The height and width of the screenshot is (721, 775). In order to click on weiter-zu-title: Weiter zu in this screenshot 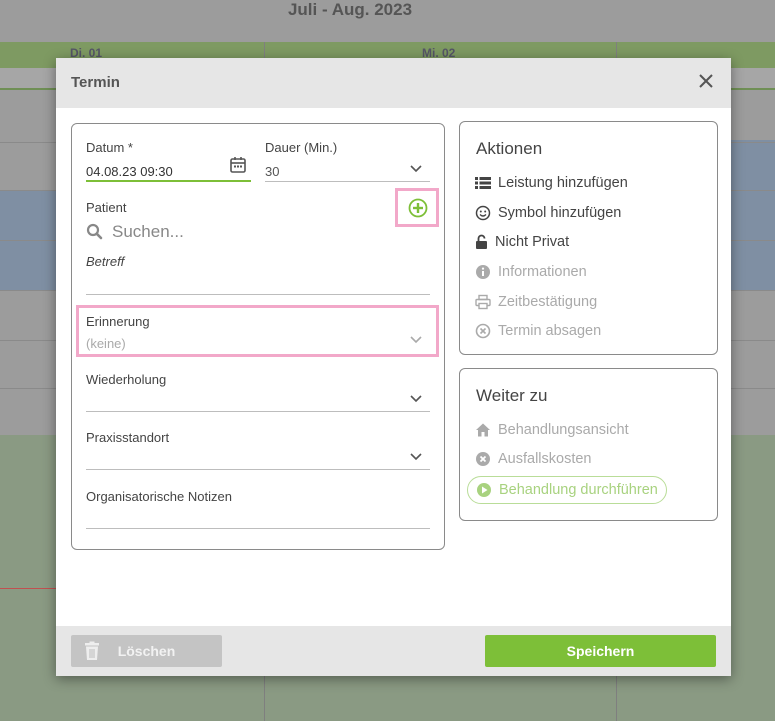, I will do `click(512, 395)`.